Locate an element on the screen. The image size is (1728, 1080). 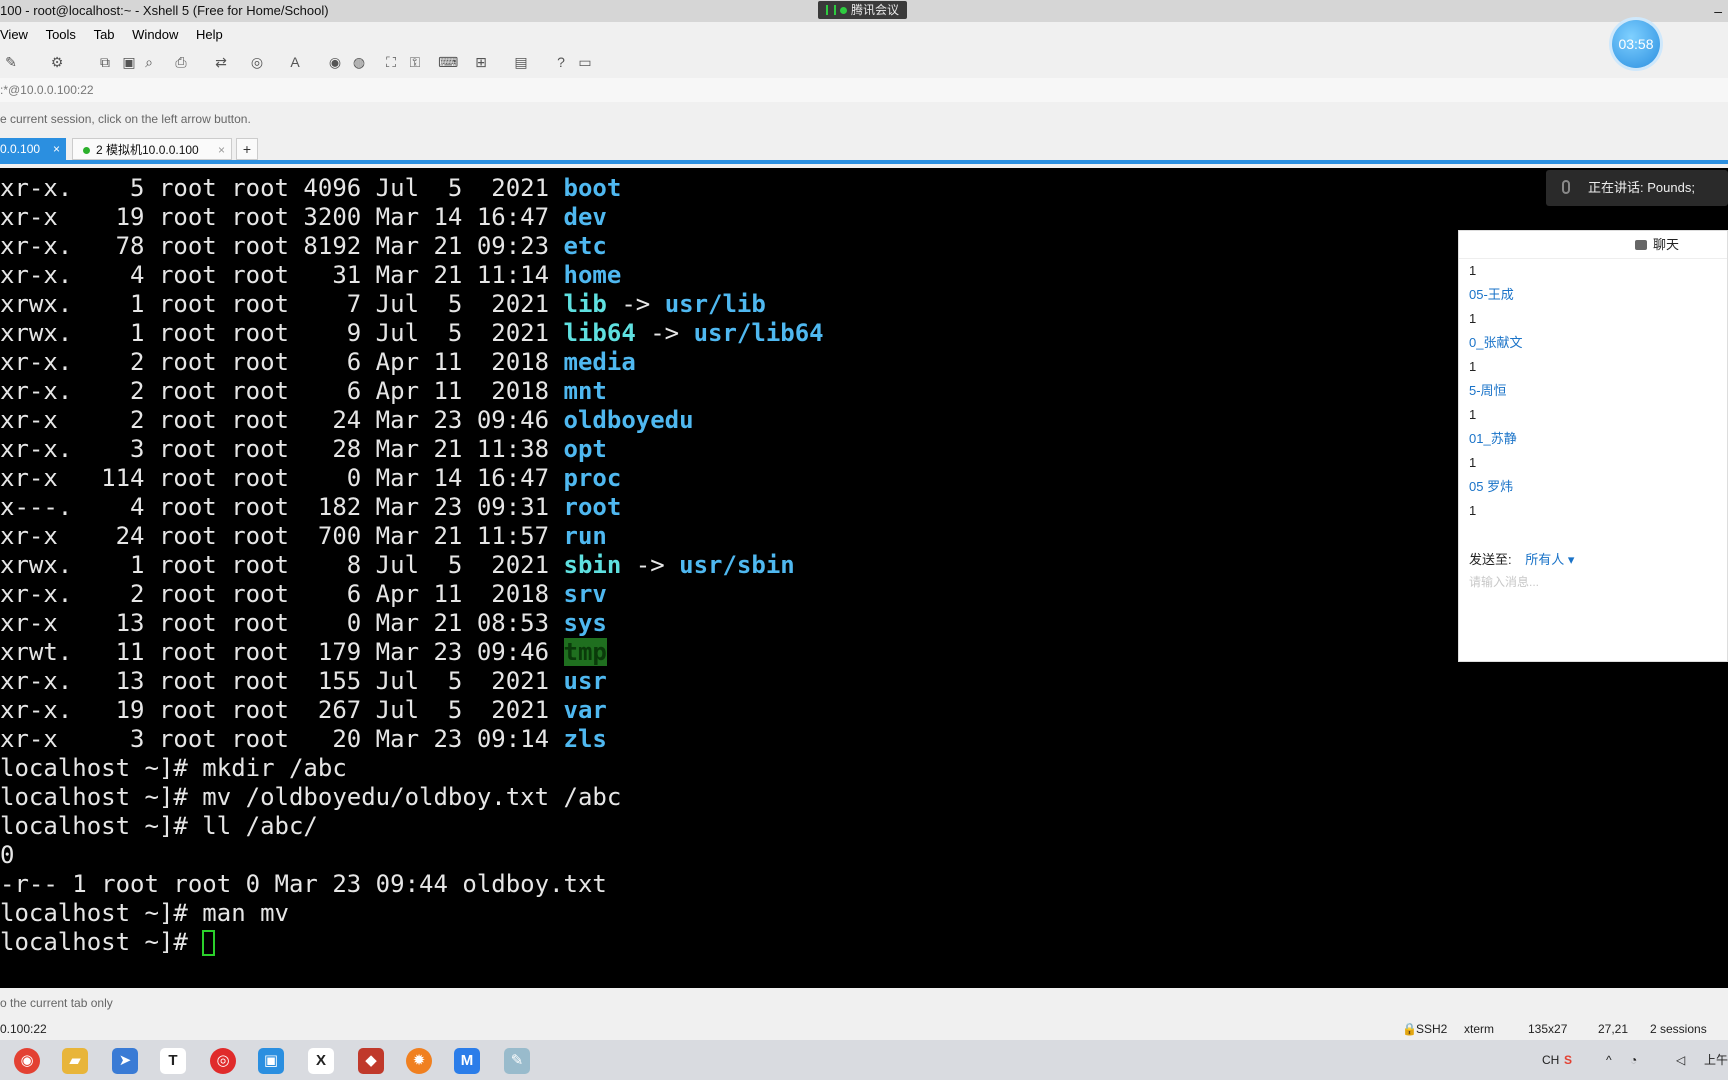
meeting-indicator: 腾讯会议 is located at coordinates (863, 10).